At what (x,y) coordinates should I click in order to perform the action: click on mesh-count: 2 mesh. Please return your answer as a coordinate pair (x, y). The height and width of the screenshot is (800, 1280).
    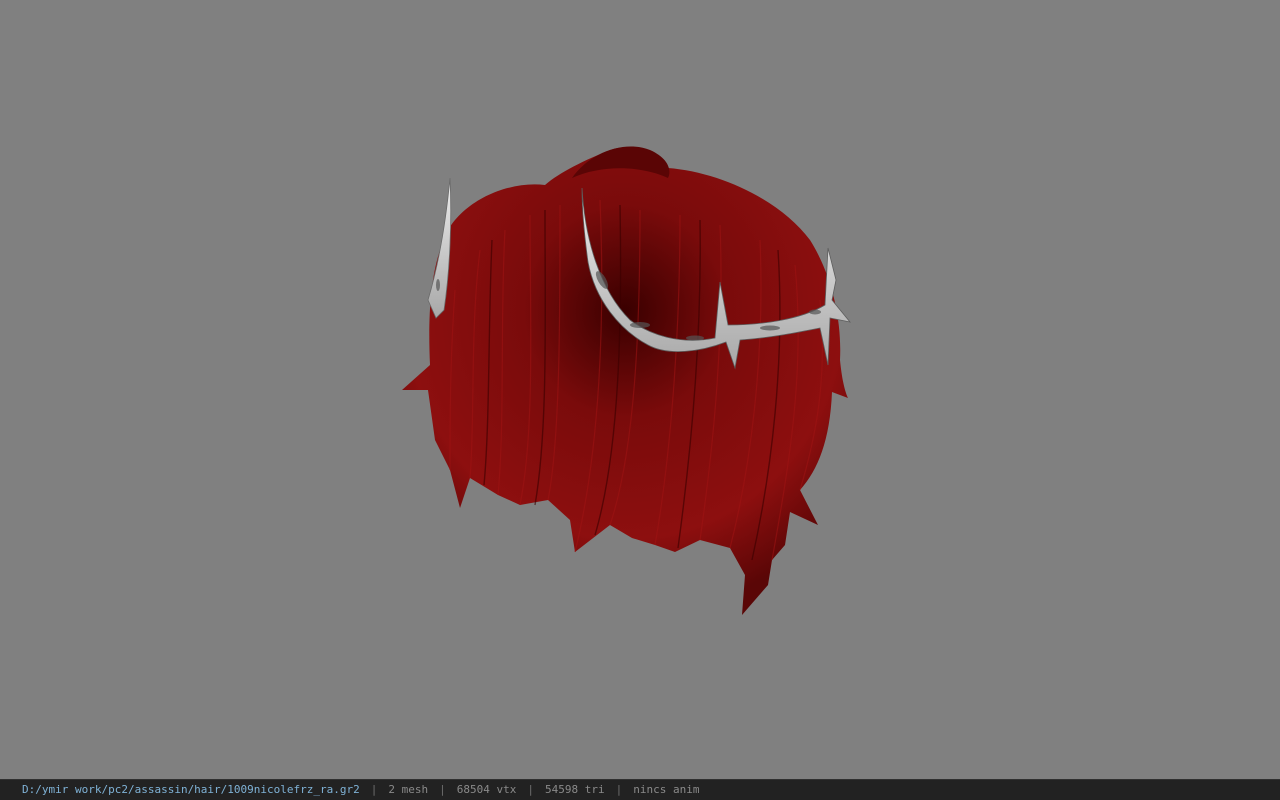
    Looking at the image, I should click on (408, 789).